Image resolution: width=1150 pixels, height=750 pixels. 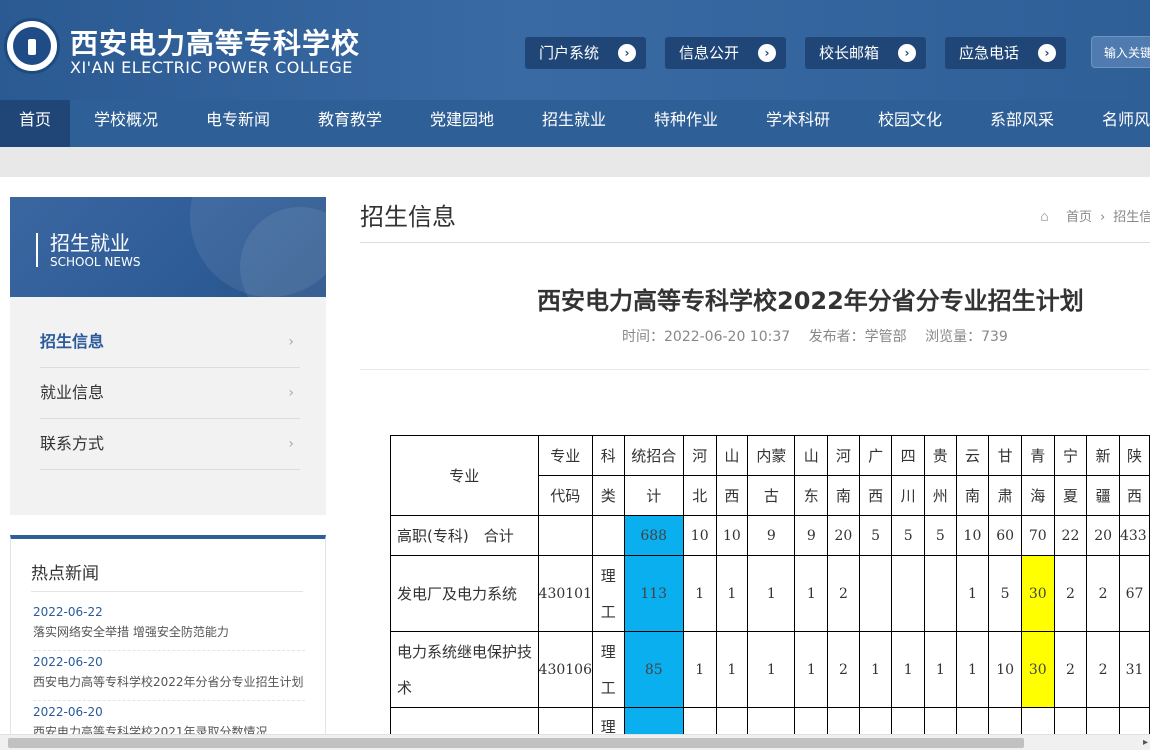 What do you see at coordinates (1005, 53) in the screenshot?
I see `emergency-phone-link: 应急电话 ›` at bounding box center [1005, 53].